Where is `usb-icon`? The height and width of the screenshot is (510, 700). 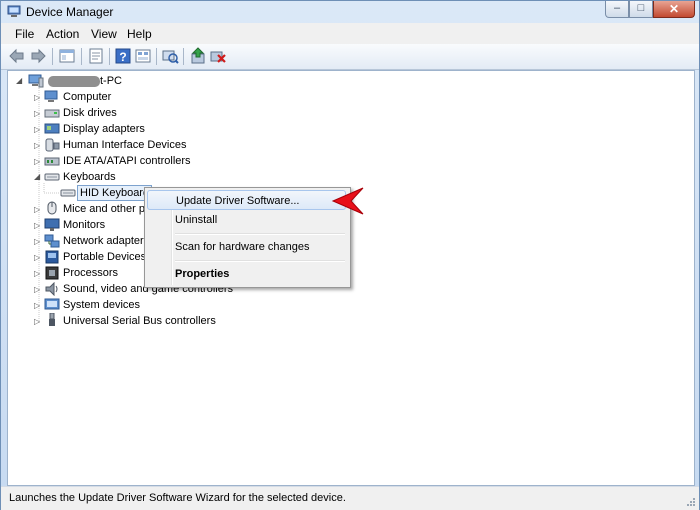 usb-icon is located at coordinates (52, 319).